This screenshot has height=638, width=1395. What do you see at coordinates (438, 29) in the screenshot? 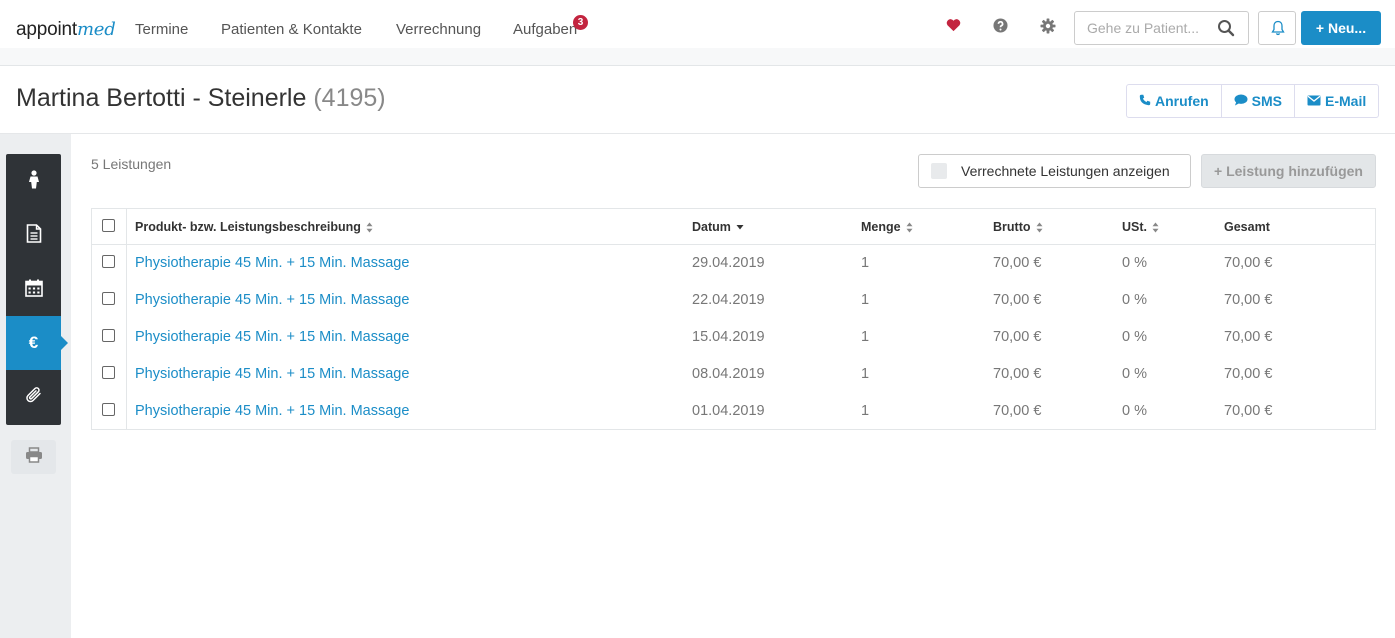
I see `nav-verrechnung: Verrechnung` at bounding box center [438, 29].